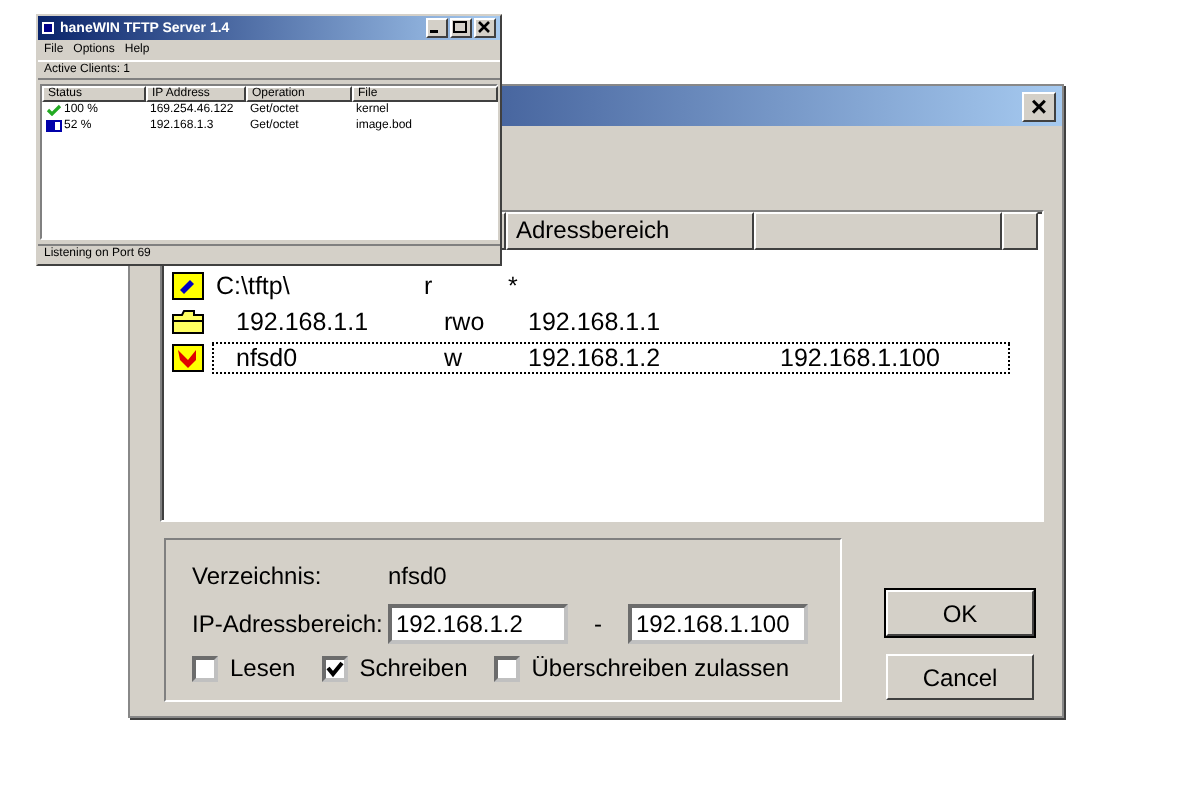  What do you see at coordinates (429, 286) in the screenshot?
I see `rights-cell-text: r` at bounding box center [429, 286].